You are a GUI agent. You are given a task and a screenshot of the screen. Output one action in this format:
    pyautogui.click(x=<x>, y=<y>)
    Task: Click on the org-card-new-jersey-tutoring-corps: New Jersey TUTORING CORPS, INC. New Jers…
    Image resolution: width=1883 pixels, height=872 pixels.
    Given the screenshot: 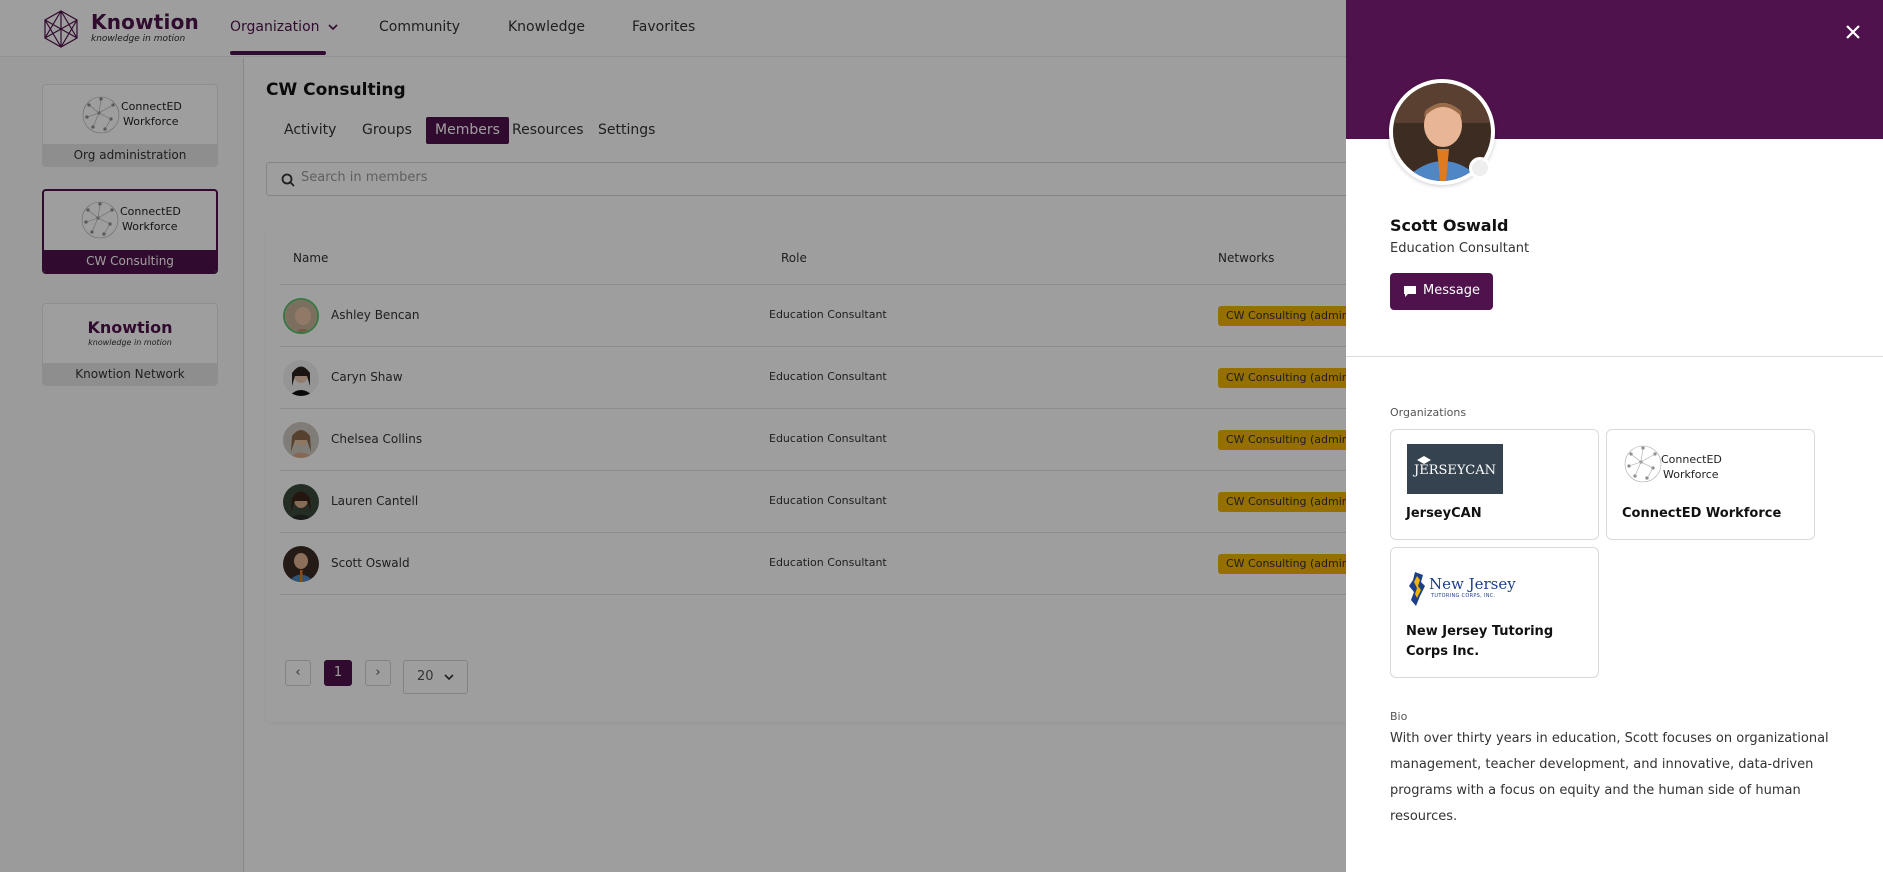 What is the action you would take?
    pyautogui.click(x=1494, y=612)
    